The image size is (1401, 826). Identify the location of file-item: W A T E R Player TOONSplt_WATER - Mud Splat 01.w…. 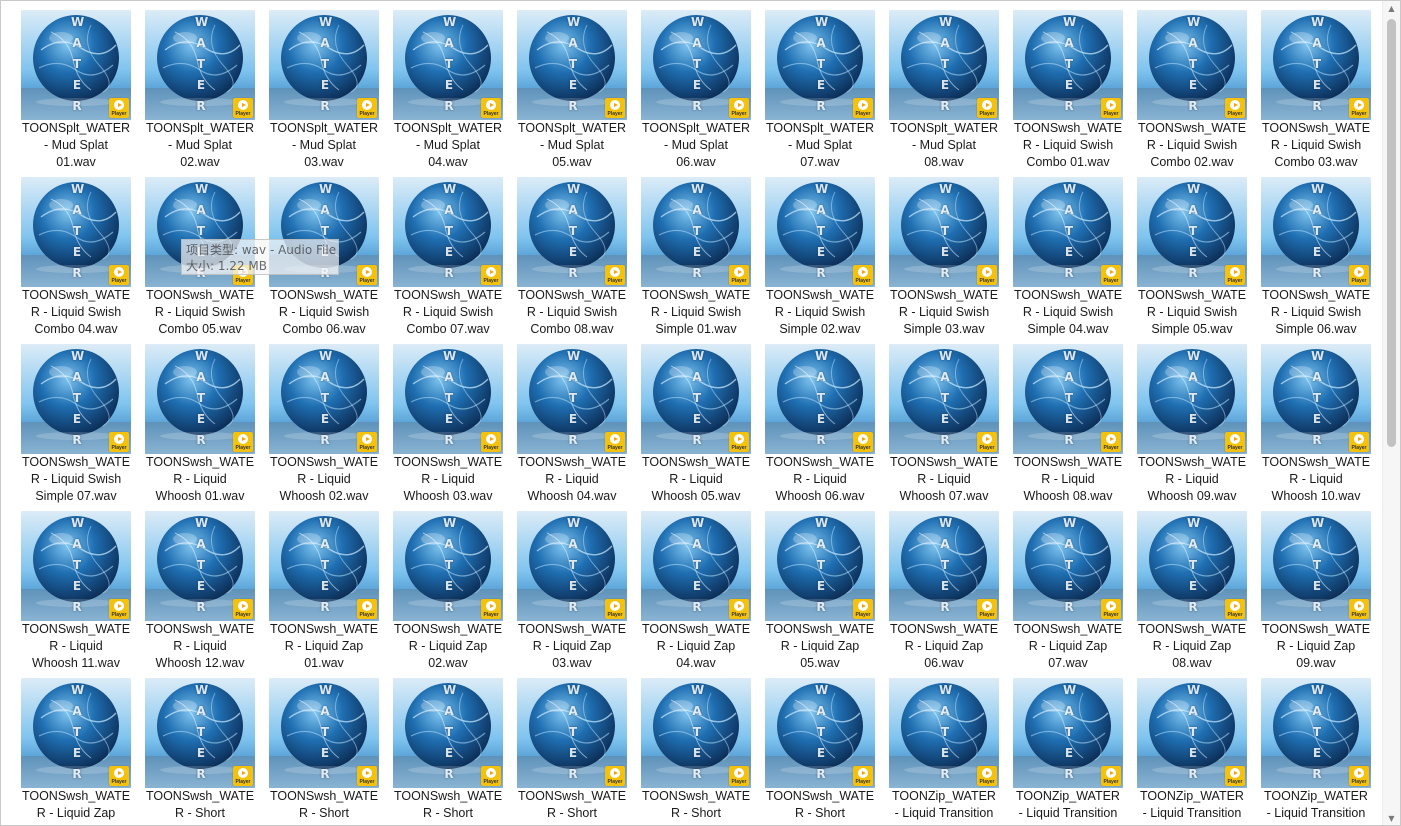
(76, 92).